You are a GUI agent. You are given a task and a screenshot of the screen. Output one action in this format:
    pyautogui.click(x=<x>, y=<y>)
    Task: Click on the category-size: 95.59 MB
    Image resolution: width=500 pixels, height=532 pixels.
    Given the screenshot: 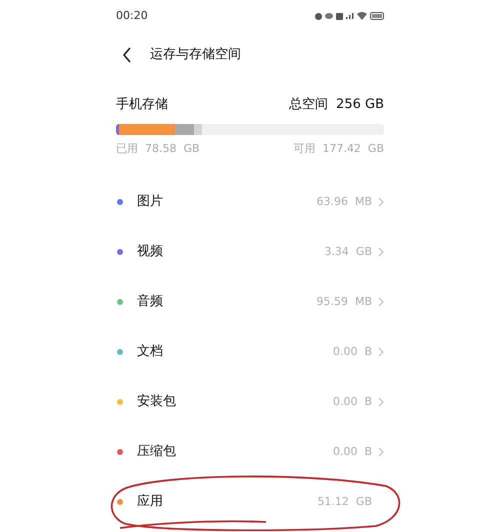 What is the action you would take?
    pyautogui.click(x=344, y=302)
    